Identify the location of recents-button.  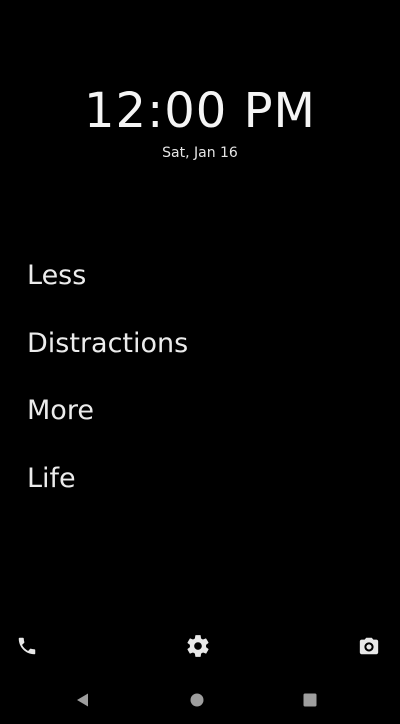
(310, 700).